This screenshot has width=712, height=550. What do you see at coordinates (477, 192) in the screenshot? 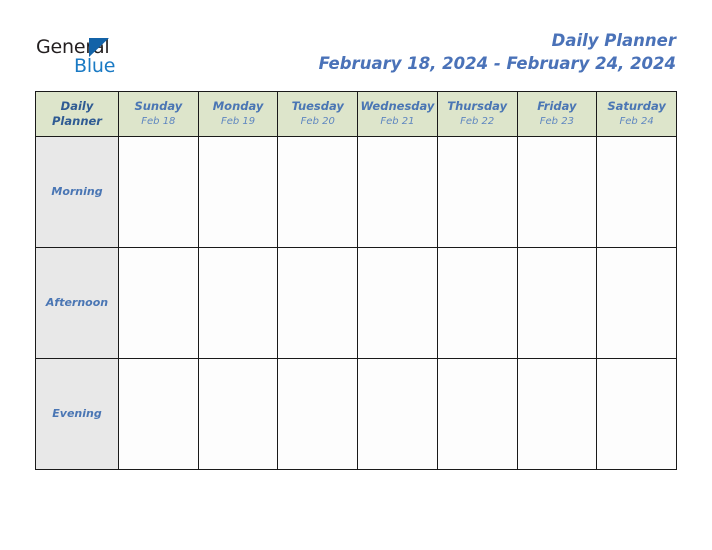
I see `planner-cell-morning-thursday` at bounding box center [477, 192].